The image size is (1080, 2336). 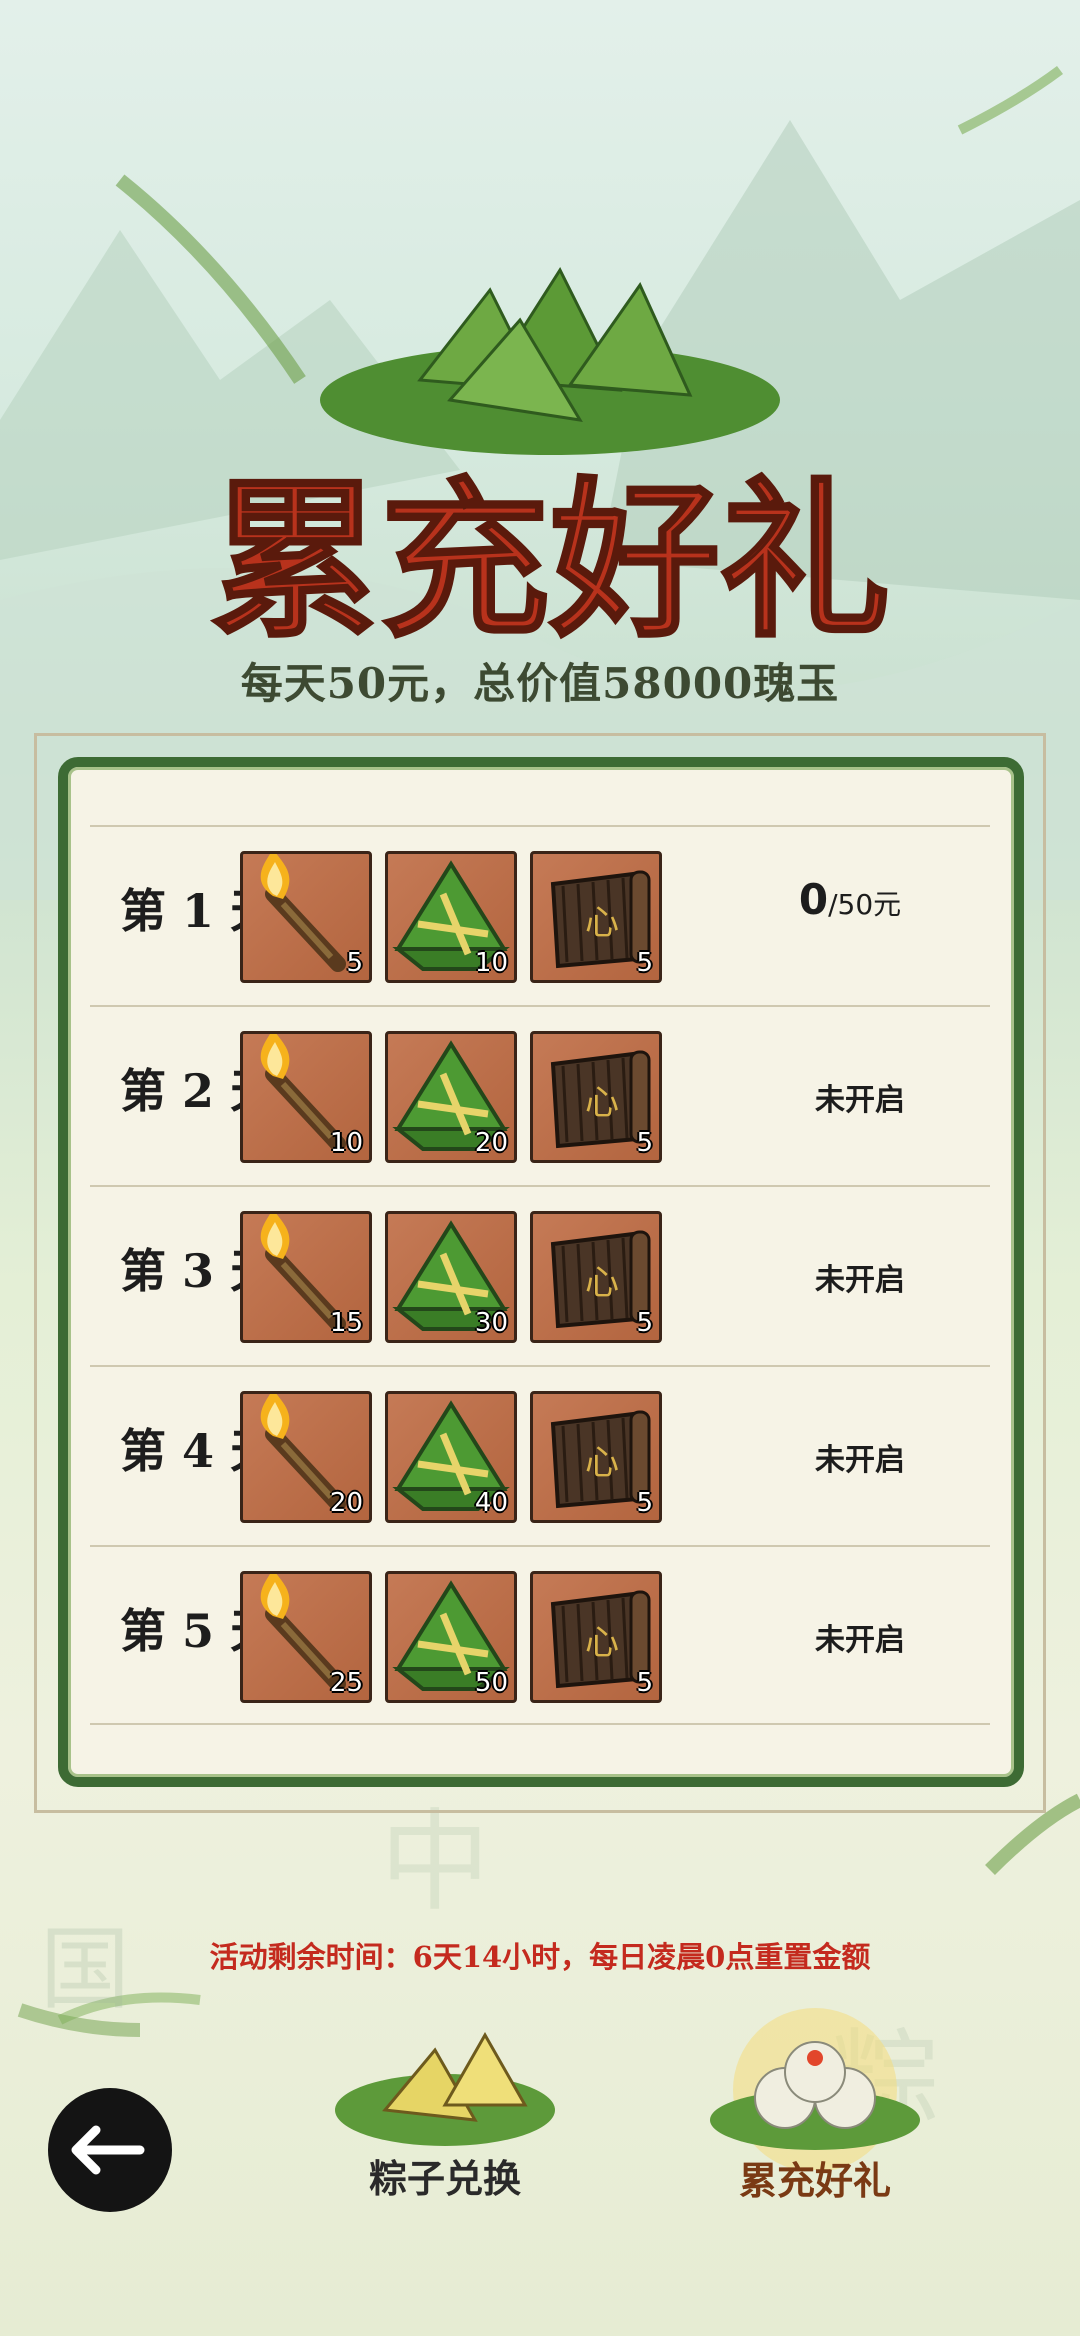 I want to click on reward-item: 50, so click(x=451, y=1637).